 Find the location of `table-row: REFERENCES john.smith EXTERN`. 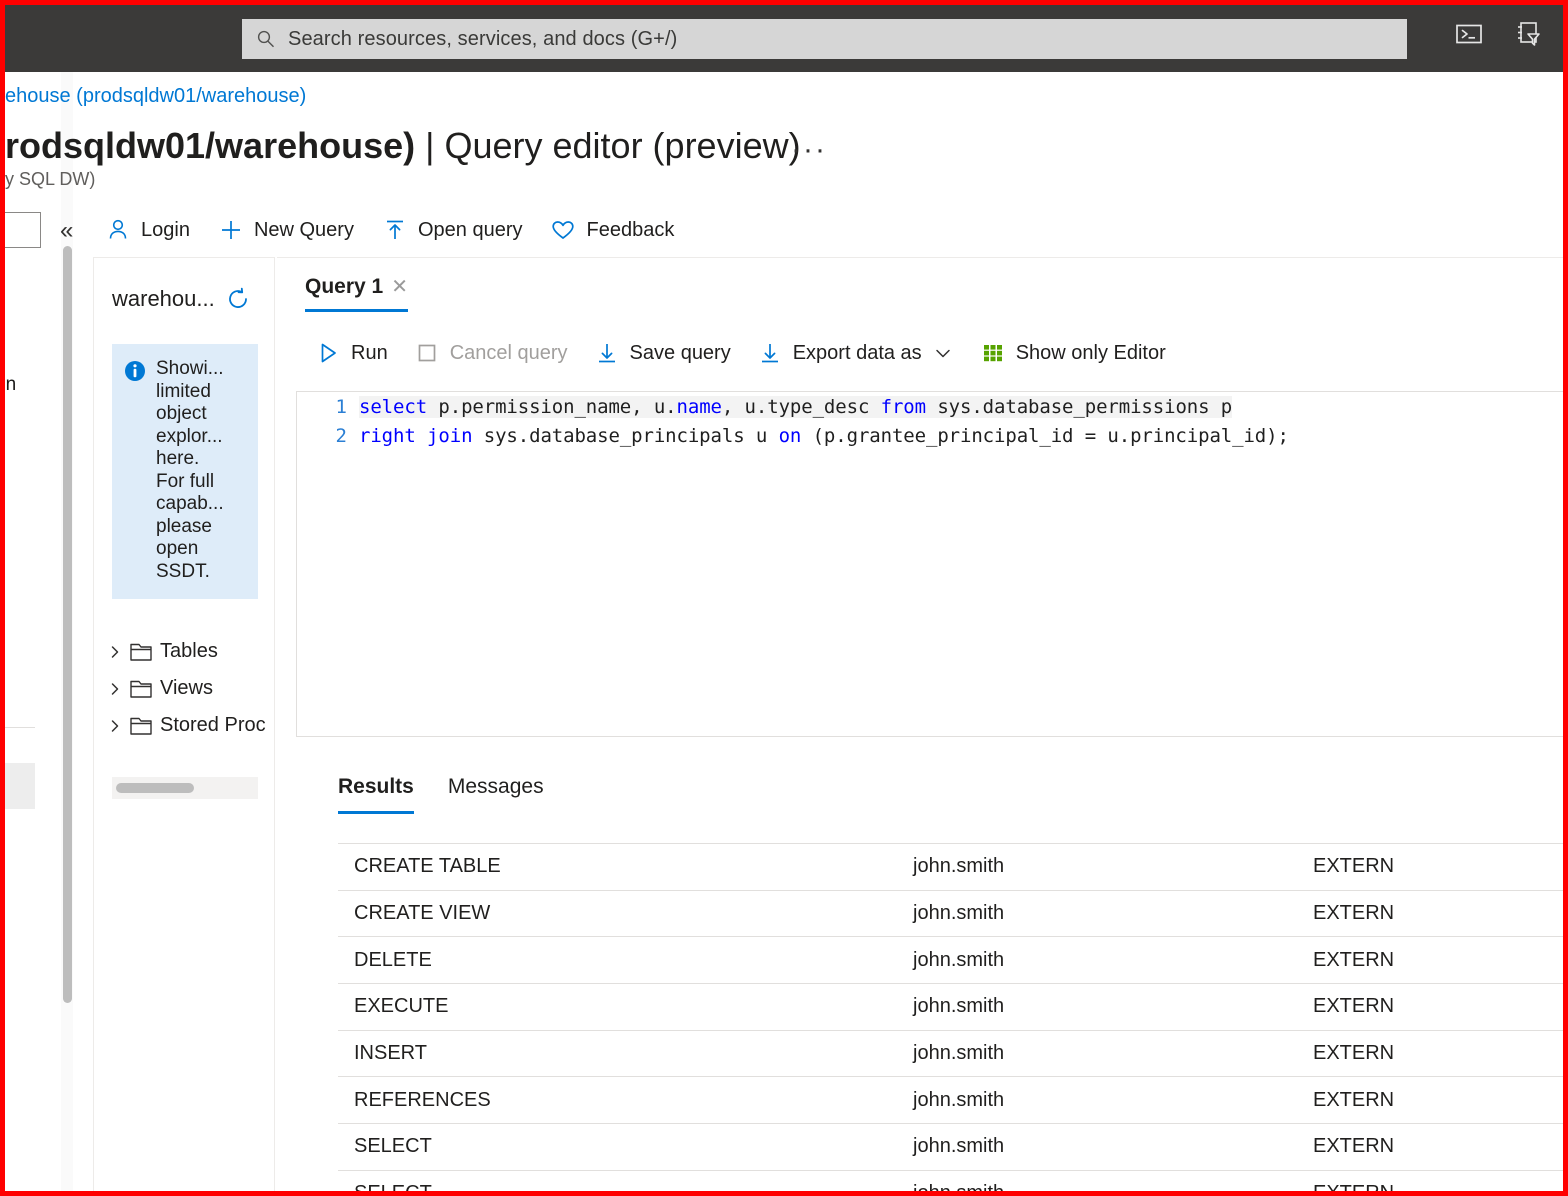

table-row: REFERENCES john.smith EXTERN is located at coordinates (950, 1099).